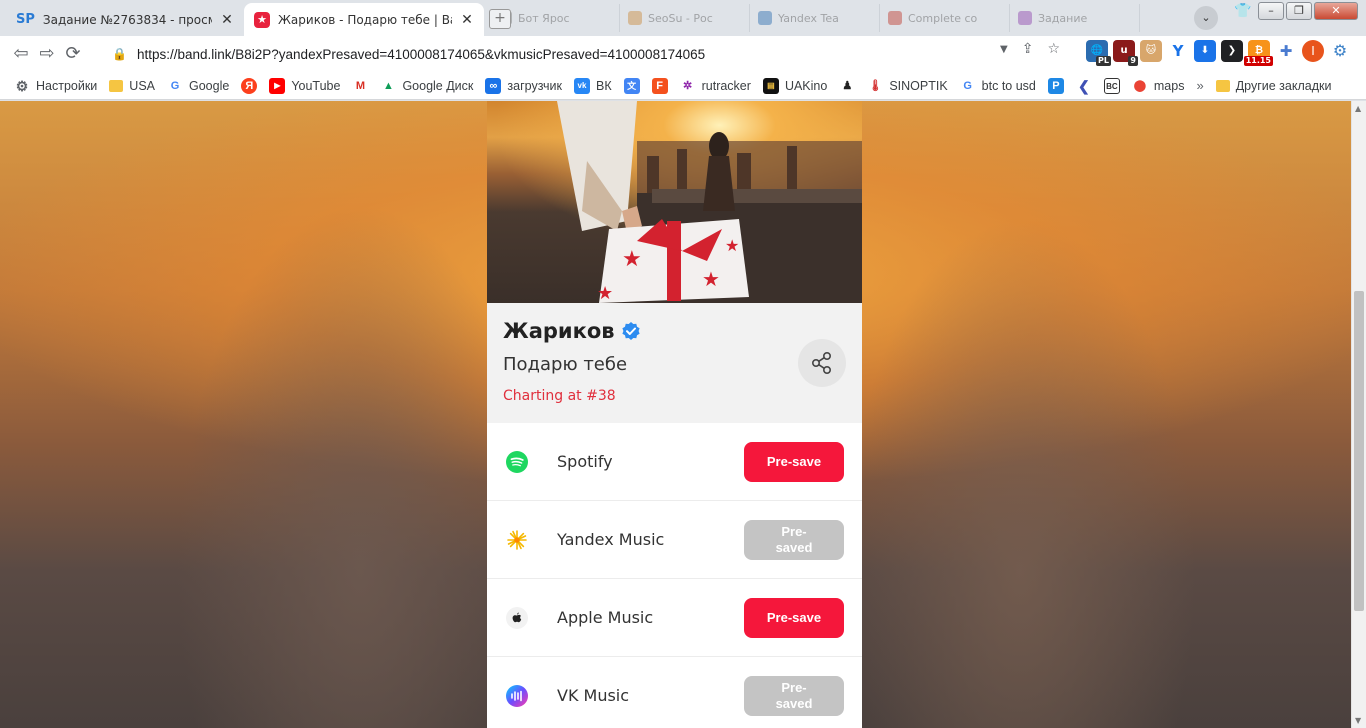 This screenshot has height=728, width=1366. What do you see at coordinates (1286, 51) in the screenshot?
I see `puzzle-icon: ✚` at bounding box center [1286, 51].